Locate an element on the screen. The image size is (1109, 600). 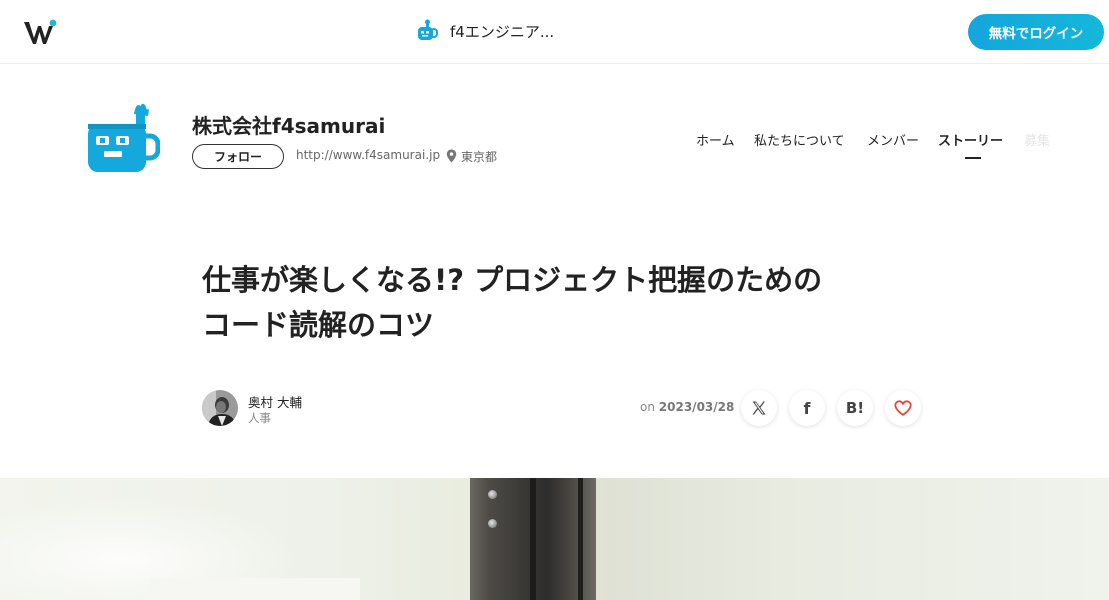
share-hatena-button: B! is located at coordinates (855, 408).